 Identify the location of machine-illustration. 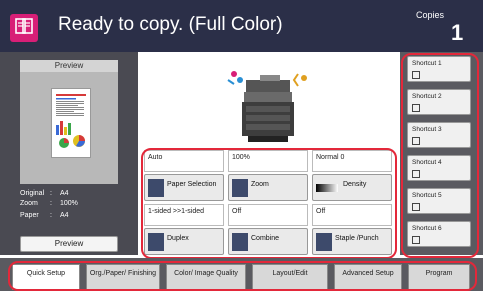
(270, 102).